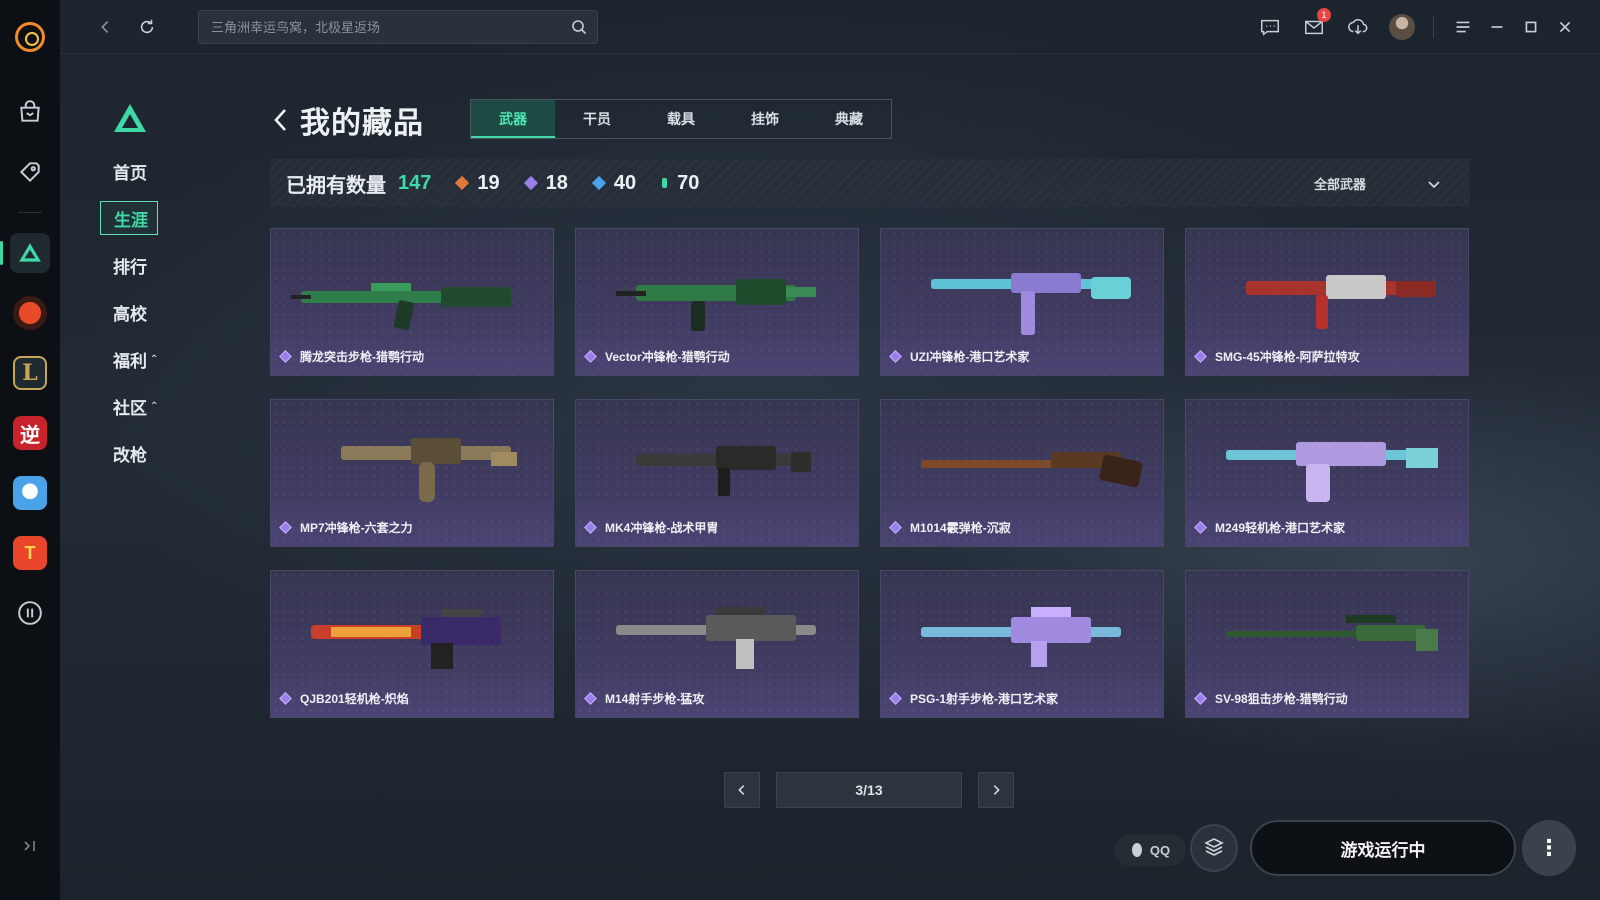 The width and height of the screenshot is (1600, 900). I want to click on collapse-sidebar-icon, so click(30, 846).